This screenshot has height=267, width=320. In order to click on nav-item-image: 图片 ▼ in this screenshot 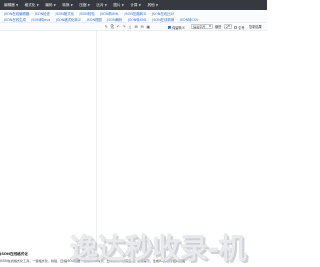, I will do `click(118, 5)`.